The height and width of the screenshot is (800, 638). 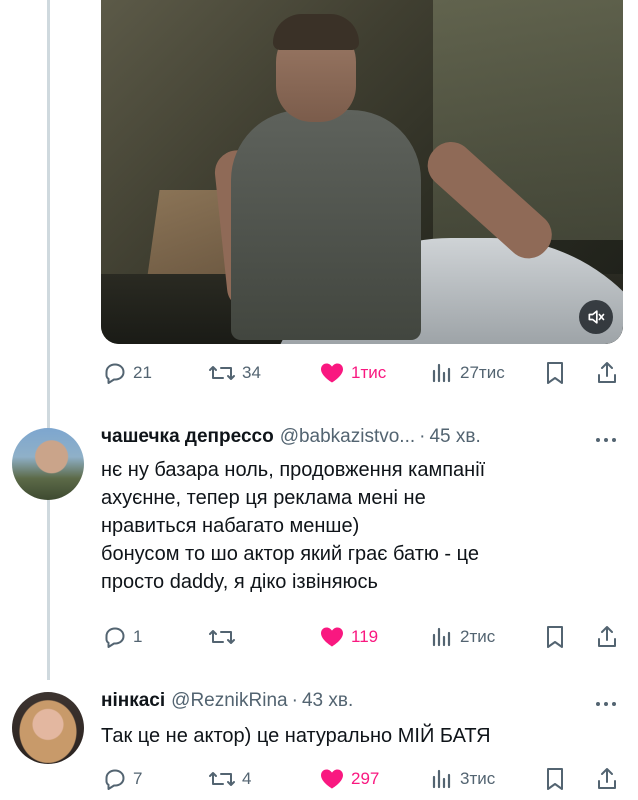 I want to click on like-button: 297, so click(x=349, y=779).